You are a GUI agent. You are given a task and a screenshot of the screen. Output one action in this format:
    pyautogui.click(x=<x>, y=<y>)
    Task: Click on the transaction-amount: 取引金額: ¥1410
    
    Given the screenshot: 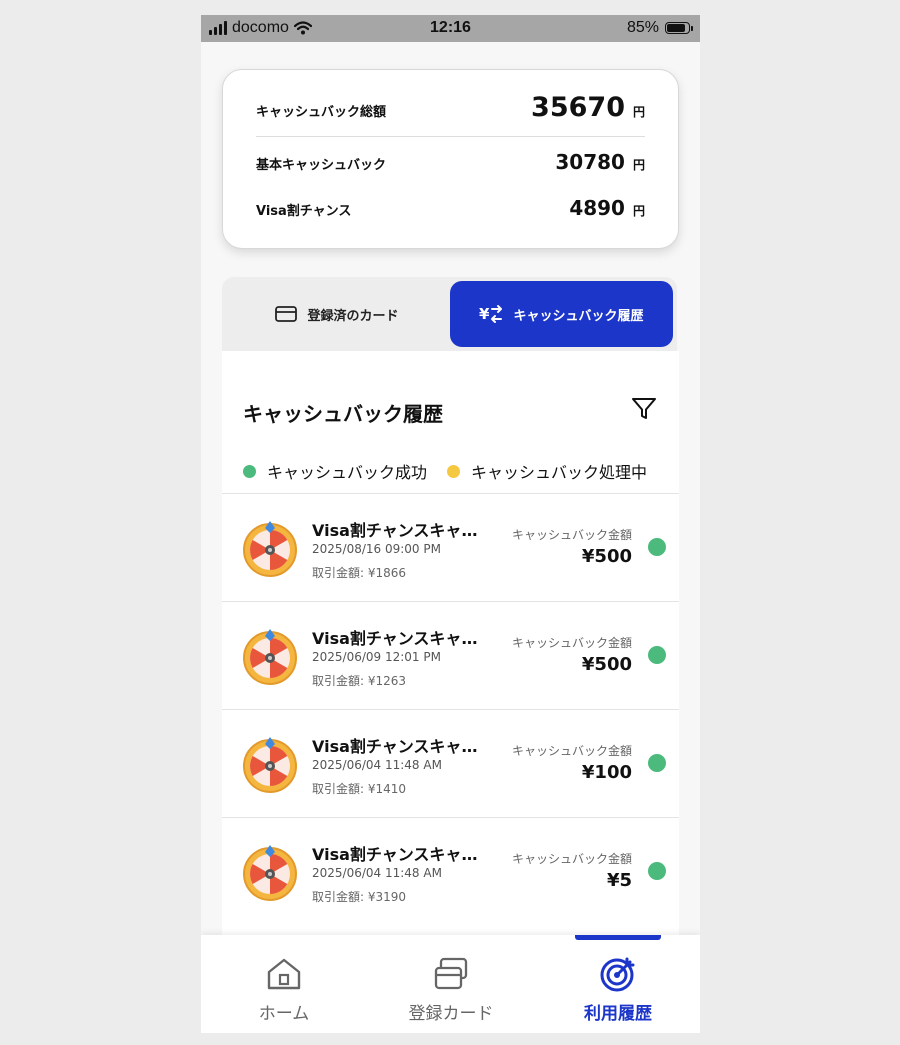 What is the action you would take?
    pyautogui.click(x=359, y=789)
    